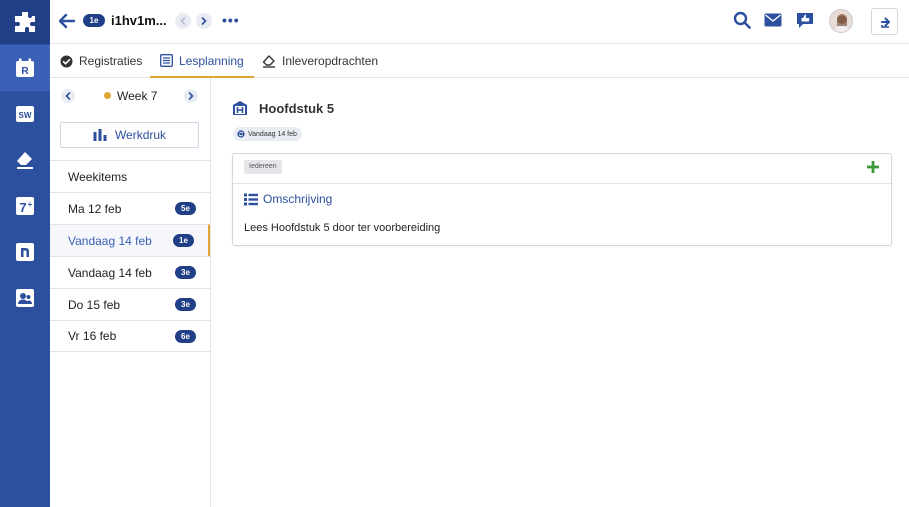 This screenshot has width=909, height=507. Describe the element at coordinates (94, 20) in the screenshot. I see `class-year-badge: 1e` at that location.